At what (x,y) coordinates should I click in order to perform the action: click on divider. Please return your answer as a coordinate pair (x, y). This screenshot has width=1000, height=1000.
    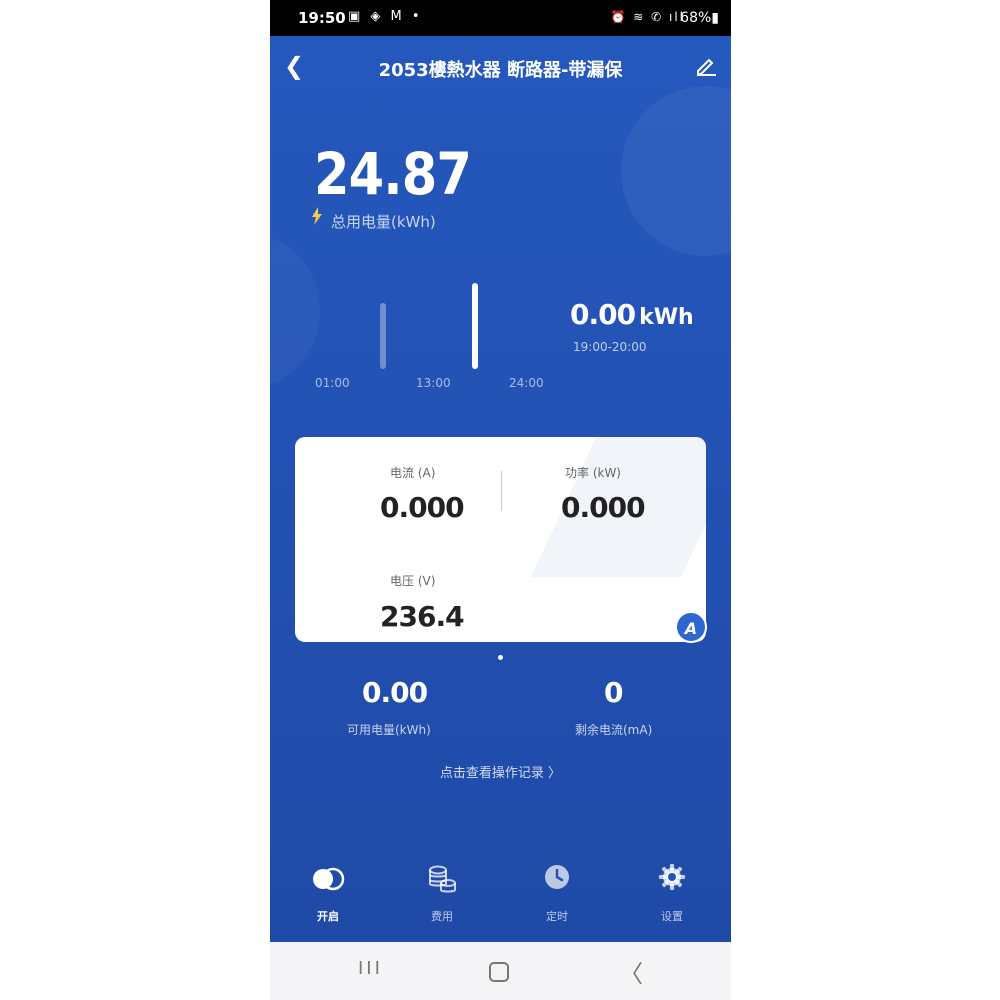
    Looking at the image, I should click on (501, 491).